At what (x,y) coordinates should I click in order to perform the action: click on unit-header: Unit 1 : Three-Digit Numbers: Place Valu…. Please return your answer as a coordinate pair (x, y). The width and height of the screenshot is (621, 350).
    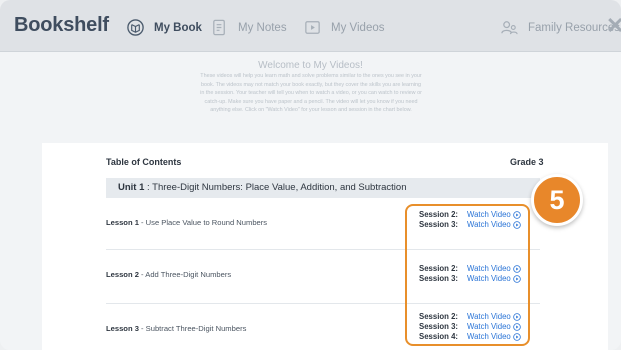
    Looking at the image, I should click on (323, 188).